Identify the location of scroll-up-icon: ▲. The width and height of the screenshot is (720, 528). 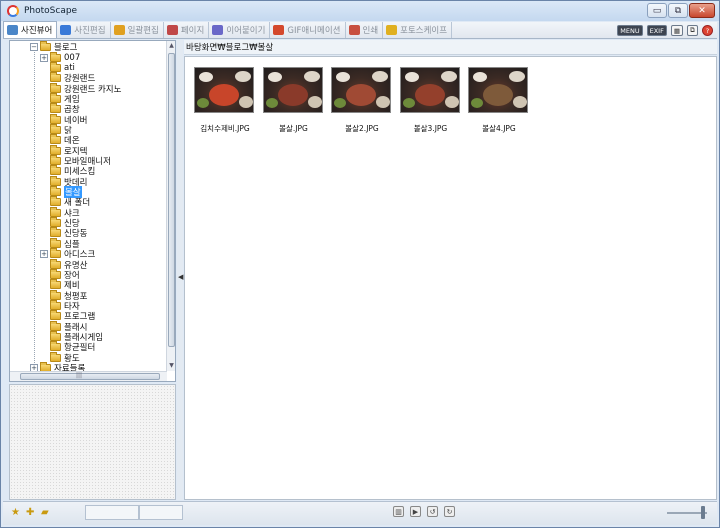
(171, 46).